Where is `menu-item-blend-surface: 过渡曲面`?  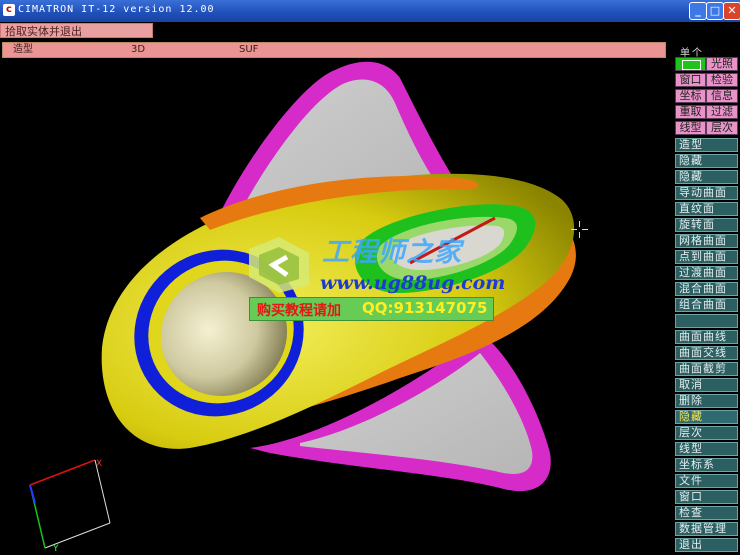
menu-item-blend-surface: 过渡曲面 is located at coordinates (706, 273).